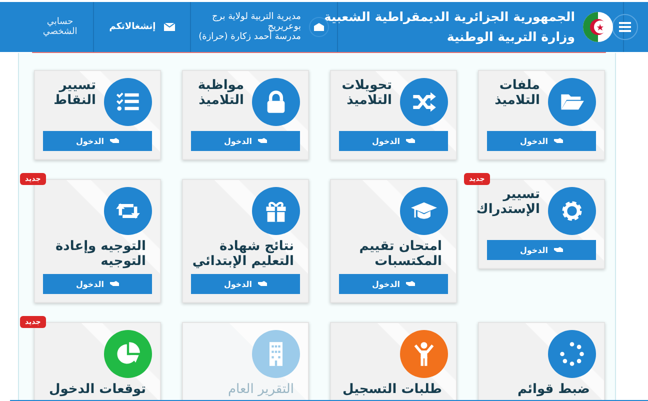  I want to click on card-title: توقعات الدخول, so click(97, 389).